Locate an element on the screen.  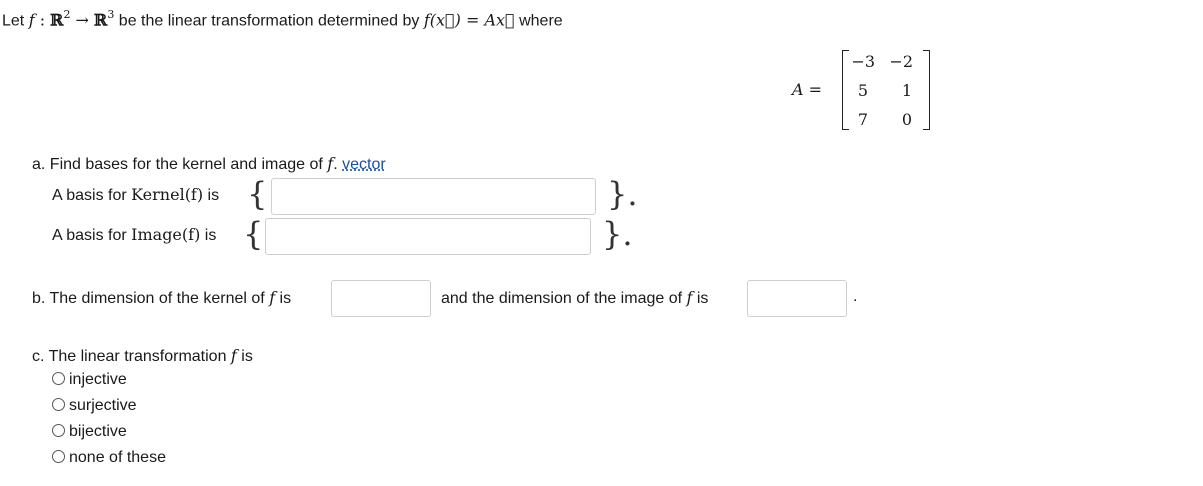
part-c-question: c. The linear transformation f is is located at coordinates (142, 355).